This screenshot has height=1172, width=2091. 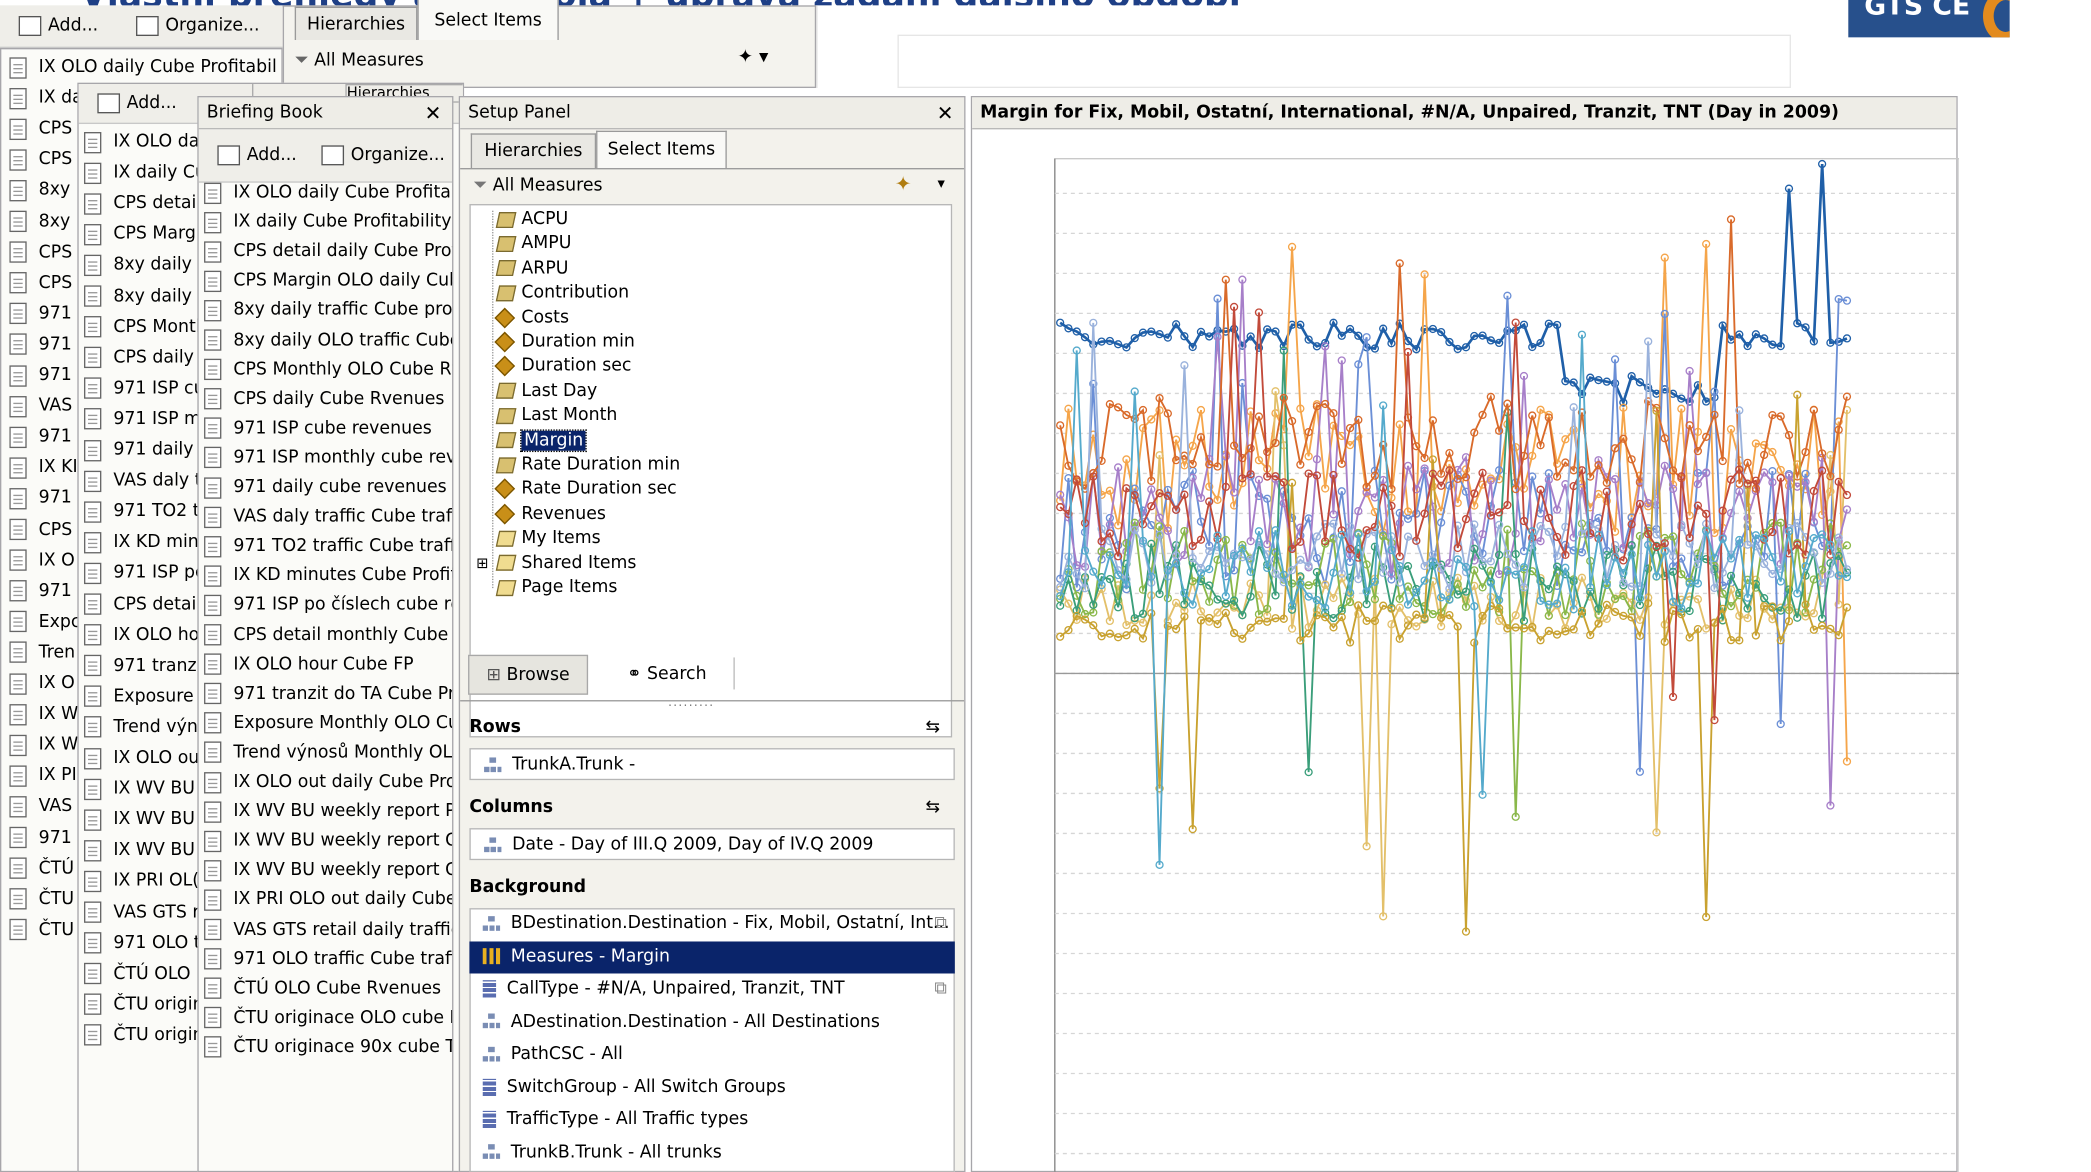 What do you see at coordinates (141, 635) in the screenshot?
I see `briefing-item: IX OLO ho` at bounding box center [141, 635].